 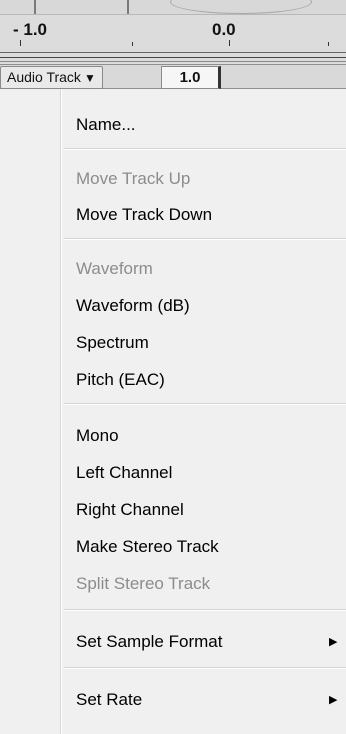 I want to click on track-name-menu-button: Audio Track ▼, so click(x=51, y=77).